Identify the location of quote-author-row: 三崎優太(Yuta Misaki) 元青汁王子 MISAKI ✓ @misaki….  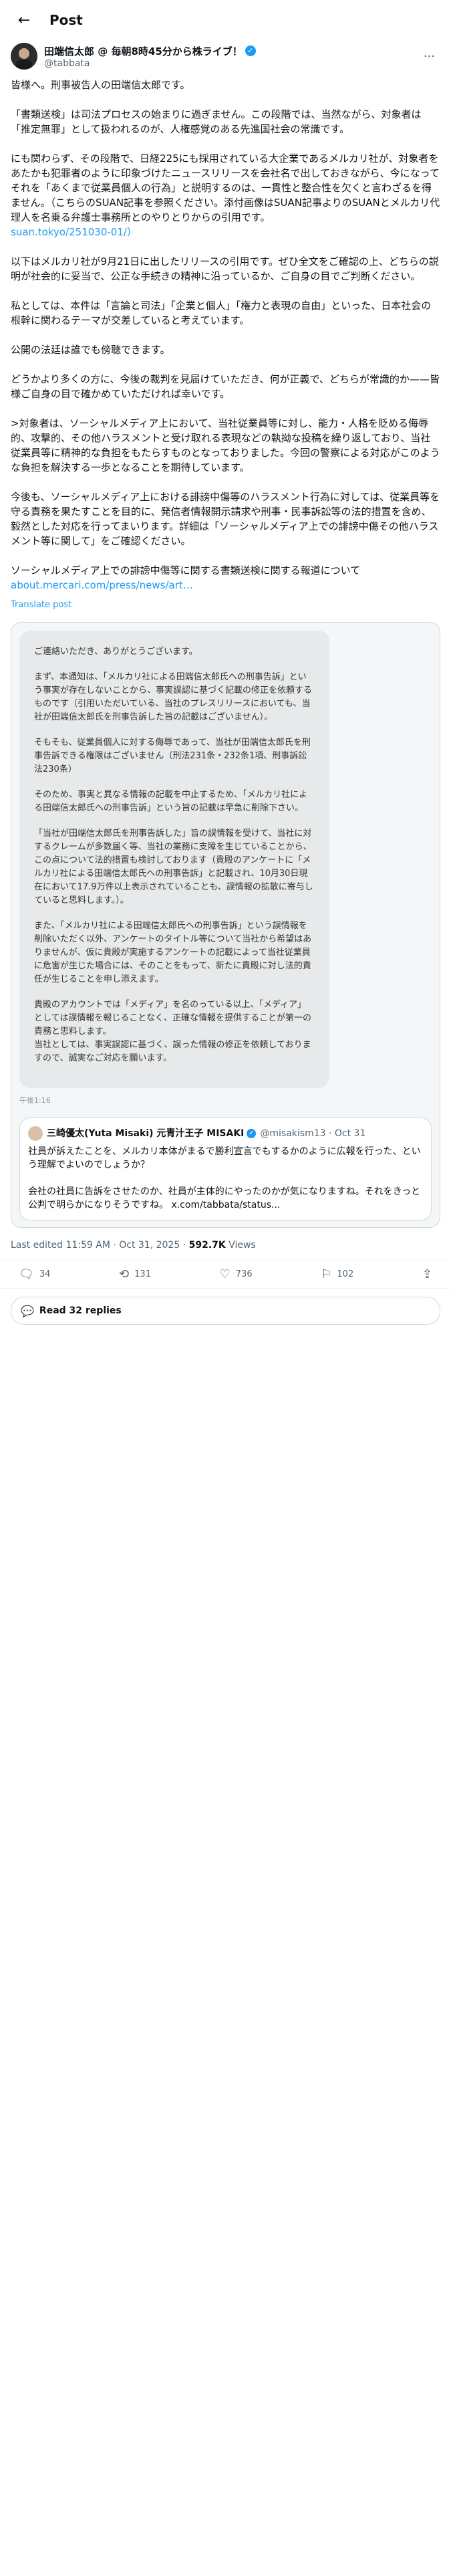
(225, 1133).